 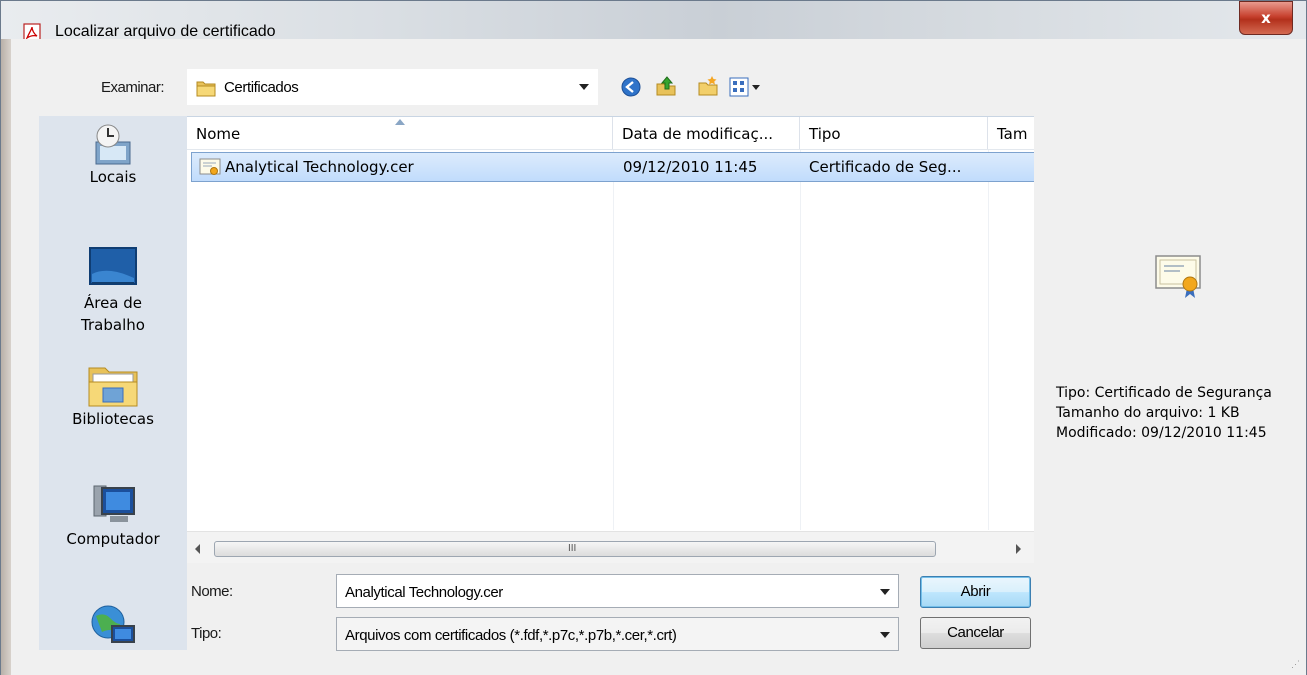 What do you see at coordinates (133, 87) in the screenshot?
I see `lookin-label: Examinar:` at bounding box center [133, 87].